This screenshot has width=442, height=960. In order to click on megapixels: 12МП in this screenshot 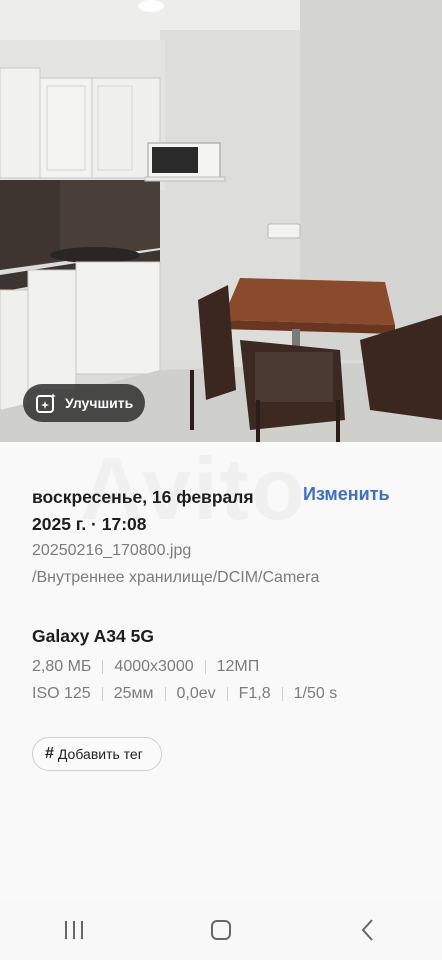, I will do `click(238, 666)`.